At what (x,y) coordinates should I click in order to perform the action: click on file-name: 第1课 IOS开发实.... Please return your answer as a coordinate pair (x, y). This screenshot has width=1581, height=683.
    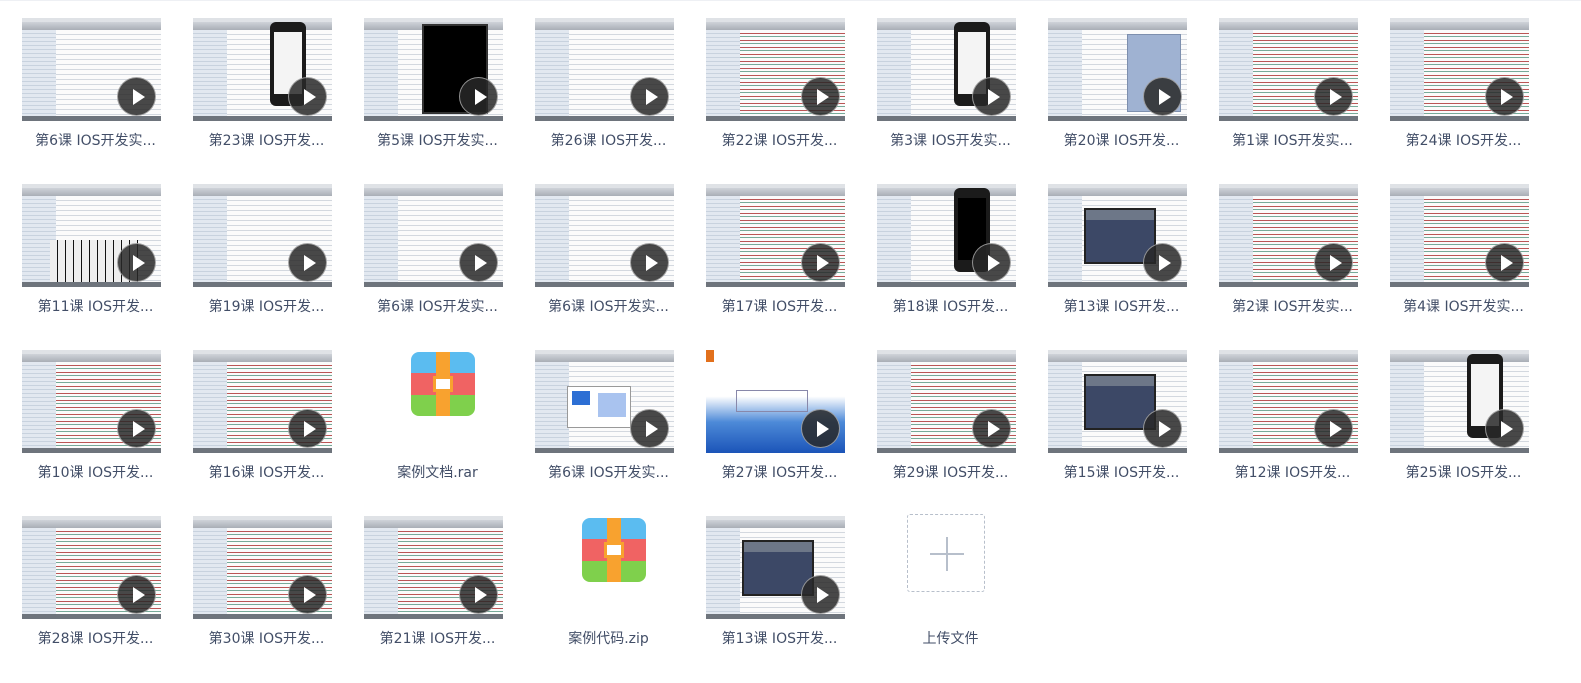
    Looking at the image, I should click on (1292, 140).